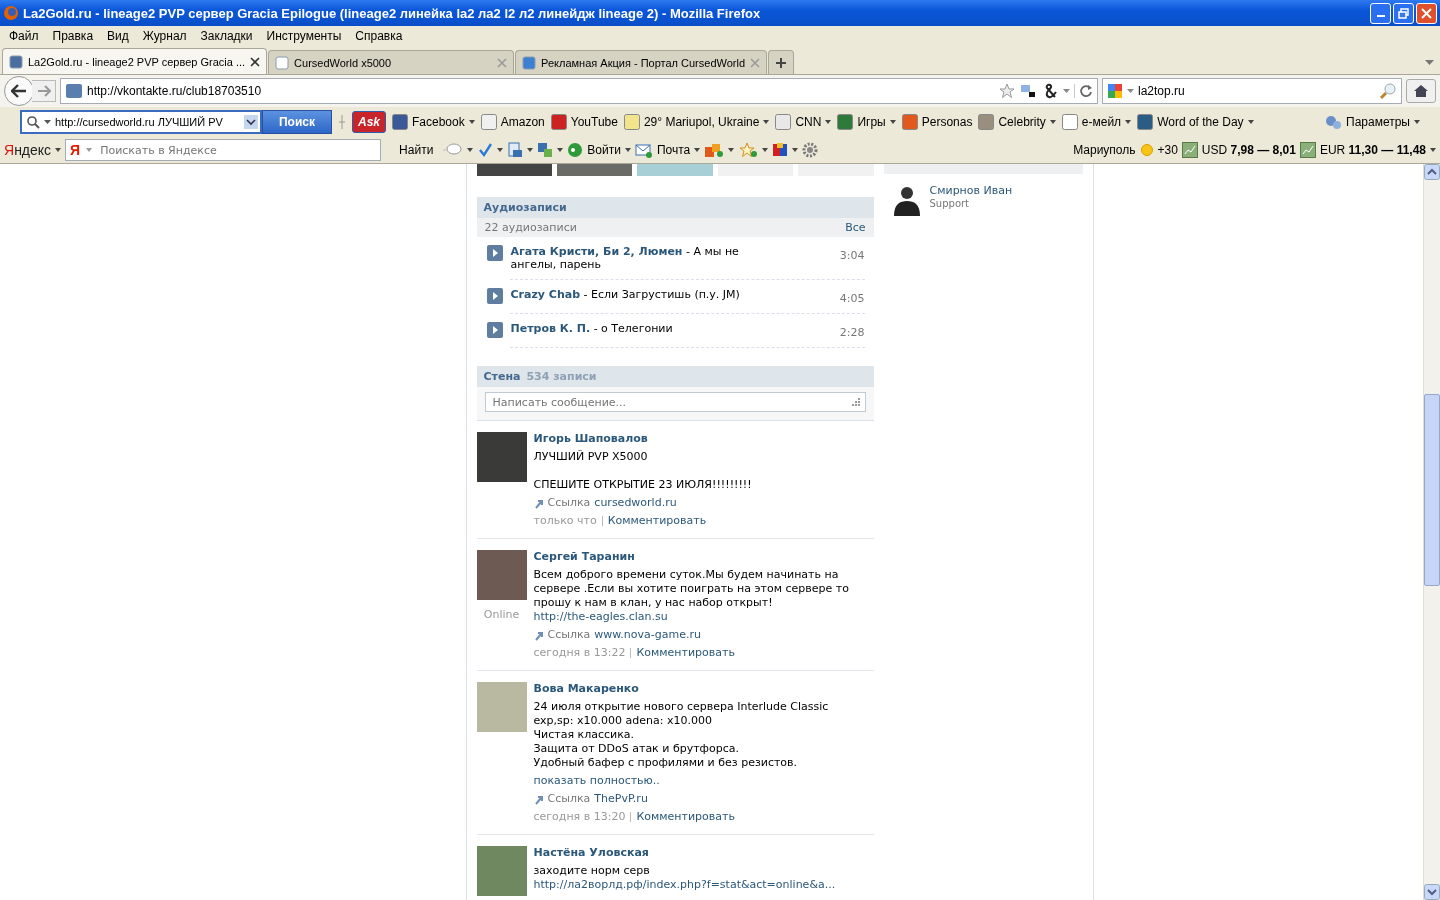  I want to click on author-name: Настёна Уловская, so click(703, 853).